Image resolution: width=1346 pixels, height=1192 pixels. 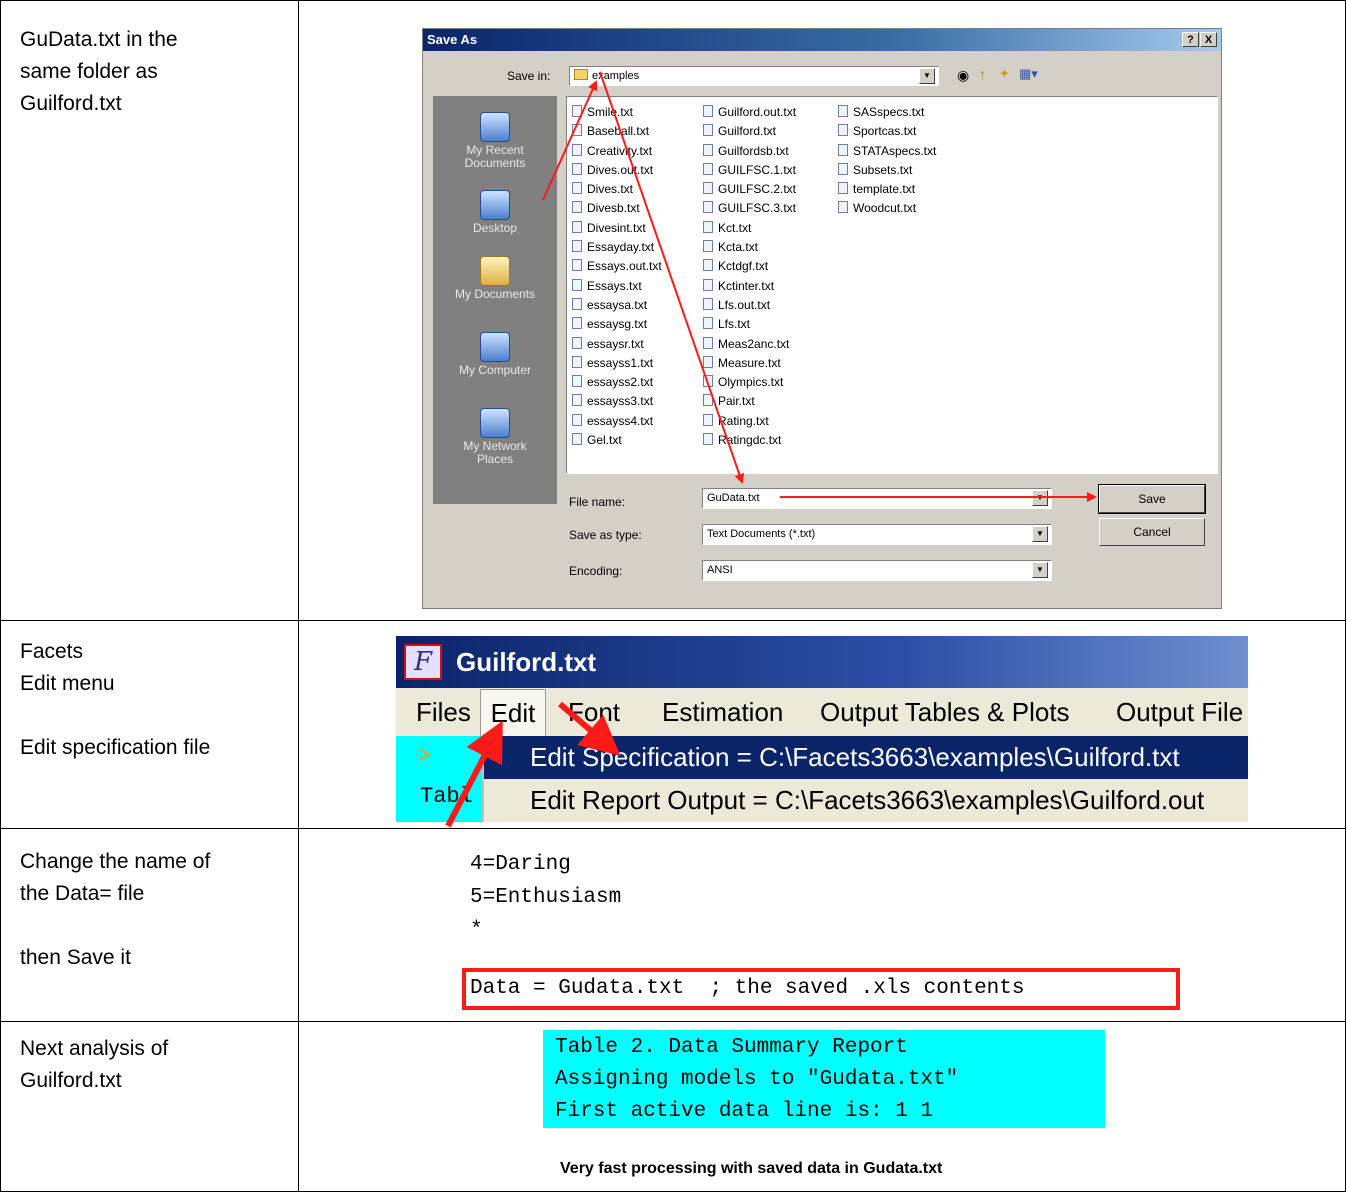 I want to click on arrow-to-file-name, so click(x=672, y=277).